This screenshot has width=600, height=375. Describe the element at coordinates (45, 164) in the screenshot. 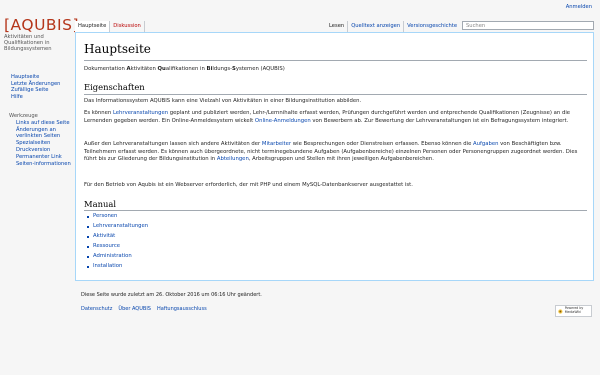

I see `tool-page-information: Seiten-informationen` at that location.